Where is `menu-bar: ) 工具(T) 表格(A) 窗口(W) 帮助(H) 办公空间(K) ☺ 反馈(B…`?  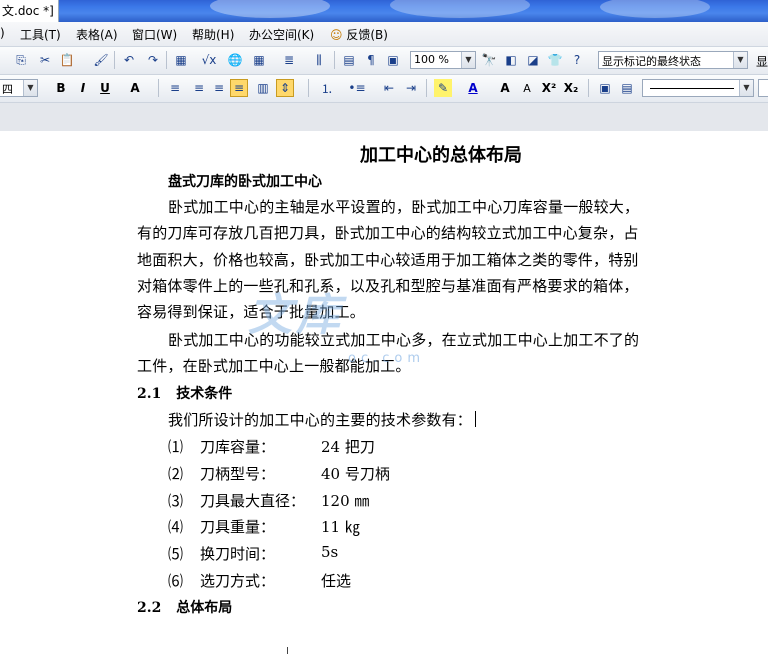 menu-bar: ) 工具(T) 表格(A) 窗口(W) 帮助(H) 办公空间(K) ☺ 反馈(B… is located at coordinates (384, 34).